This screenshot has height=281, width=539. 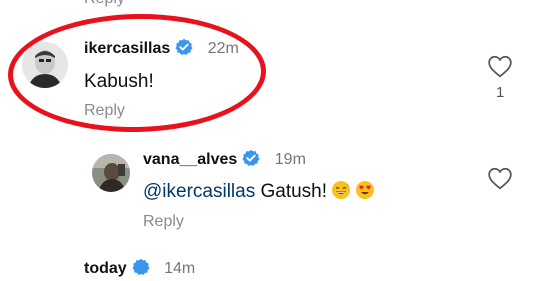 I want to click on comment-header: vana__alves 19m, so click(x=224, y=159).